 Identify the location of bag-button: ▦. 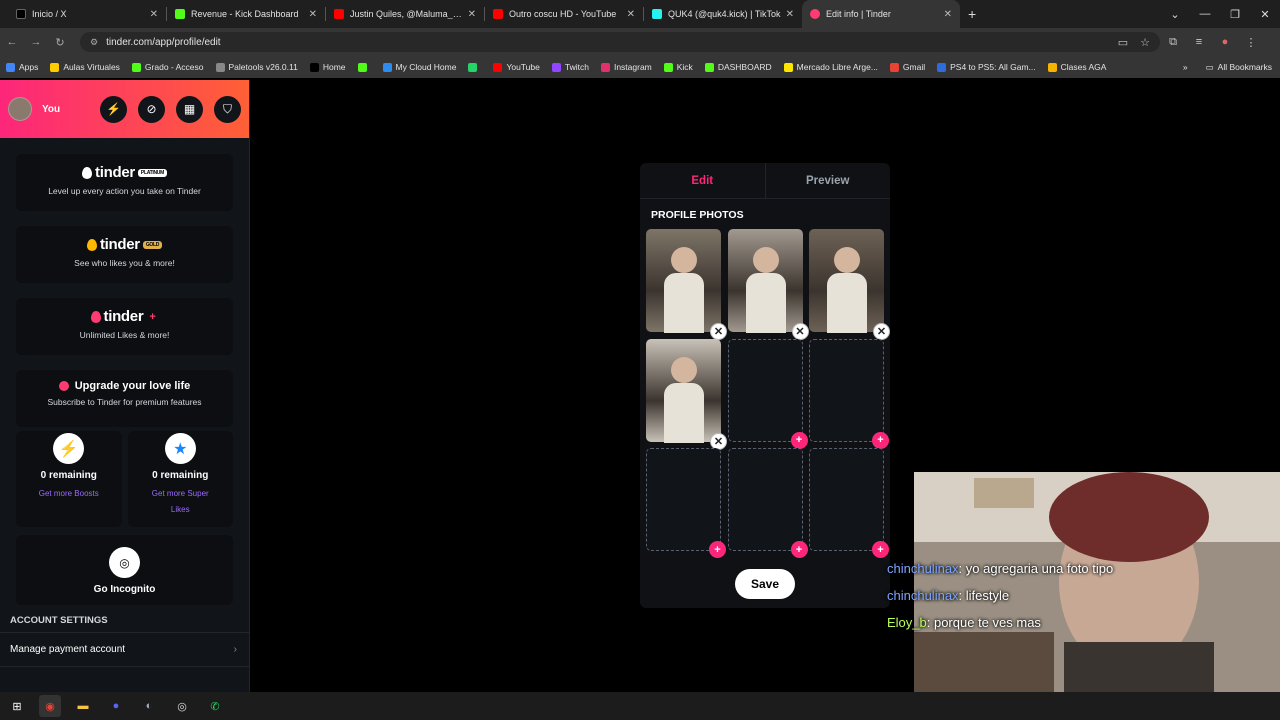
(189, 109).